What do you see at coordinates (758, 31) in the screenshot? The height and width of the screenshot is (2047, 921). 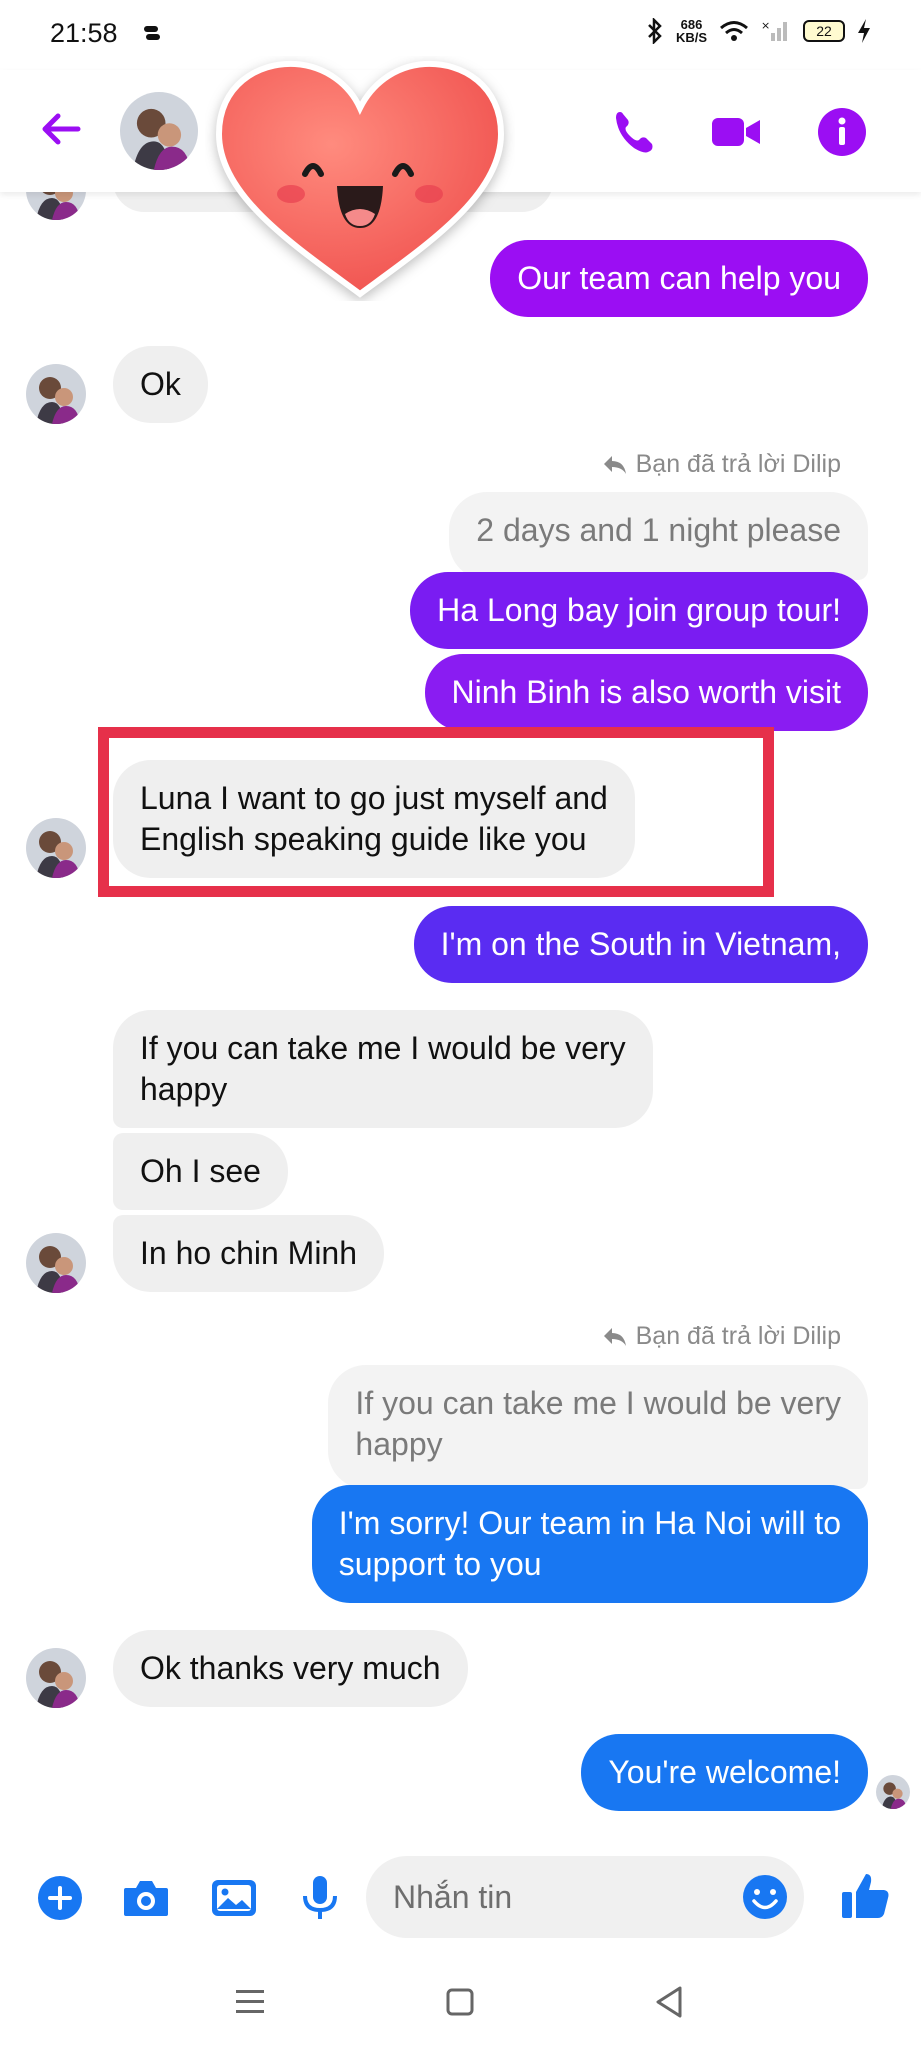 I see `status-indicators: 686 KB/S × 22` at bounding box center [758, 31].